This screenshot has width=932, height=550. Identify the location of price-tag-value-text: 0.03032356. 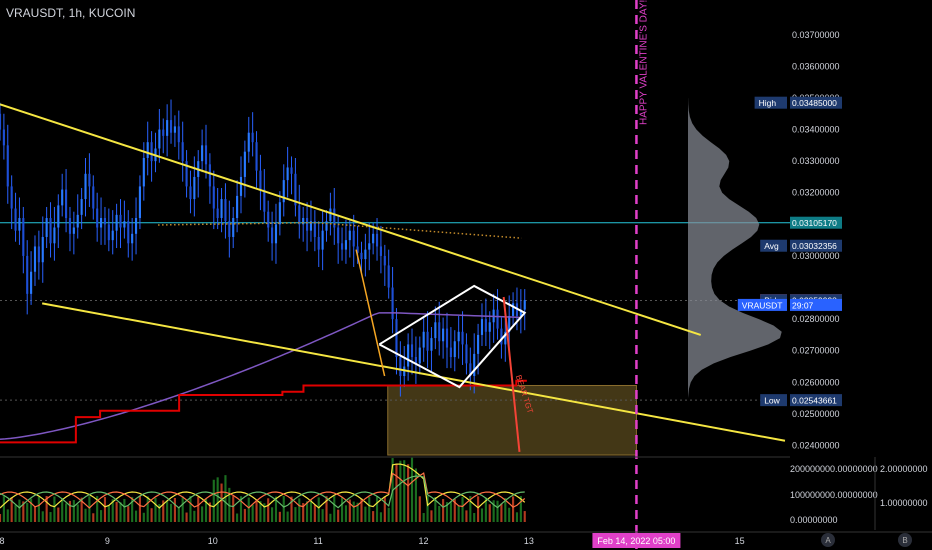
(814, 246).